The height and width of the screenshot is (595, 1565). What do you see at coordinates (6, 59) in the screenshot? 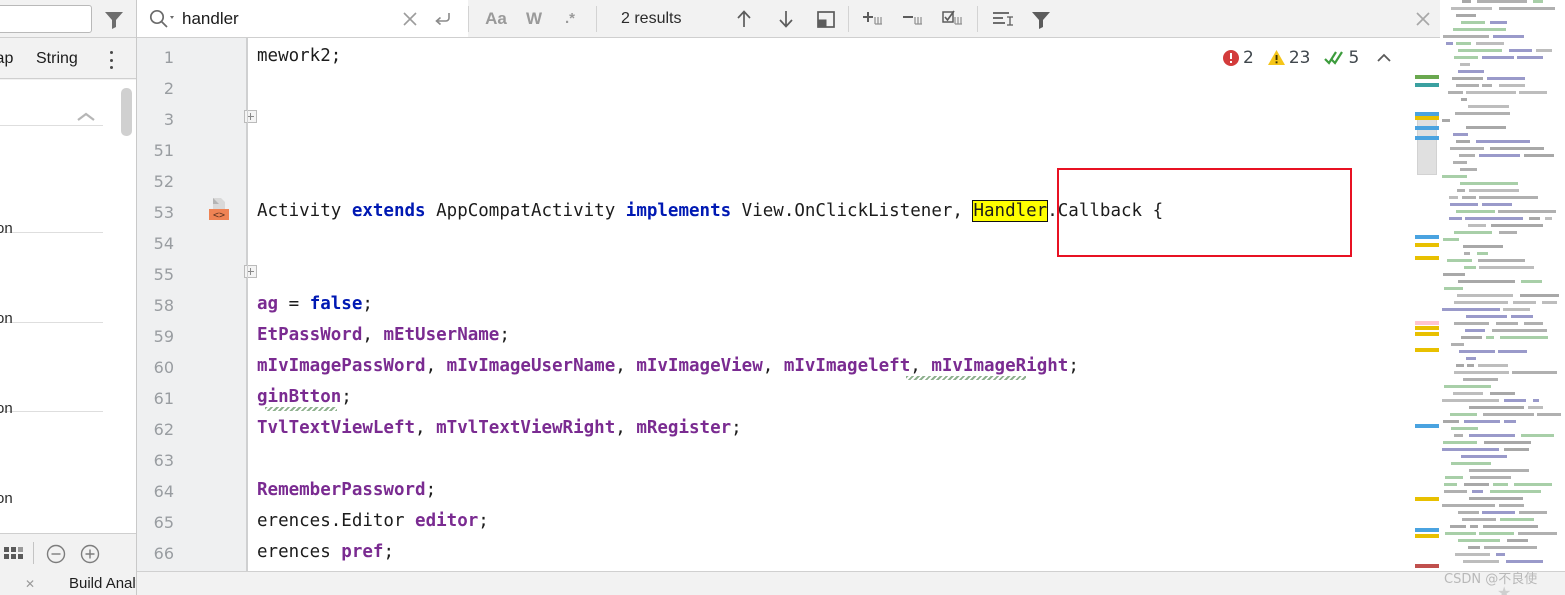
I see `left-panel-tab-map: lap` at bounding box center [6, 59].